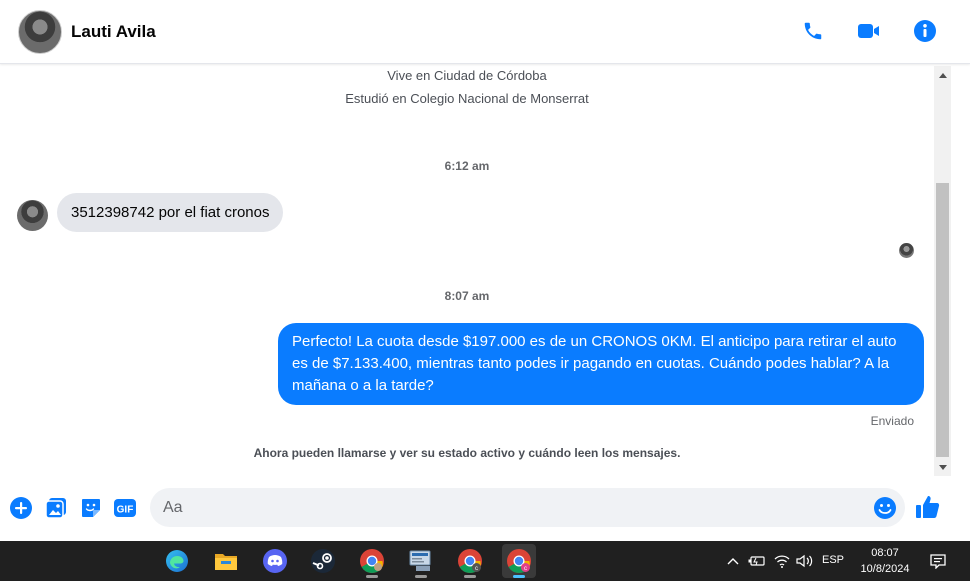 This screenshot has width=970, height=581. I want to click on conversation-info-button, so click(925, 31).